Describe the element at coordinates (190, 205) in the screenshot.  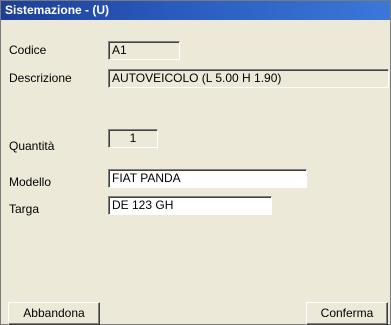
I see `targa-input: DE 123 GH` at that location.